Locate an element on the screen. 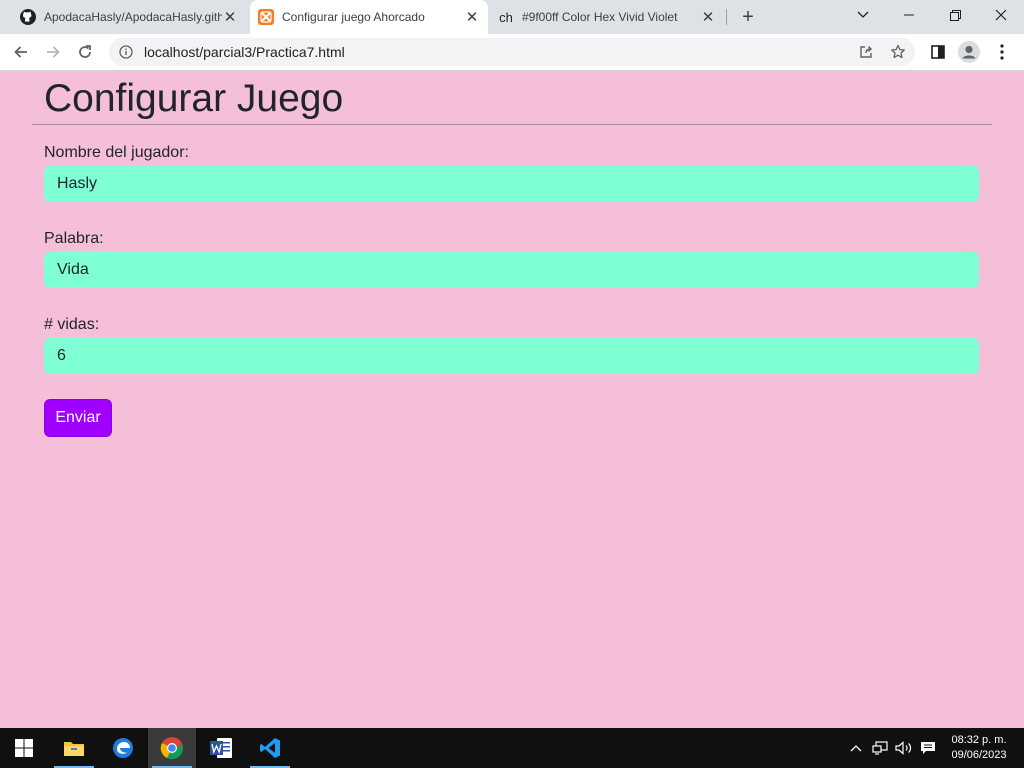 The width and height of the screenshot is (1024, 768). tab-title: ApodacaHasly/ApodacaHasly.gith is located at coordinates (133, 17).